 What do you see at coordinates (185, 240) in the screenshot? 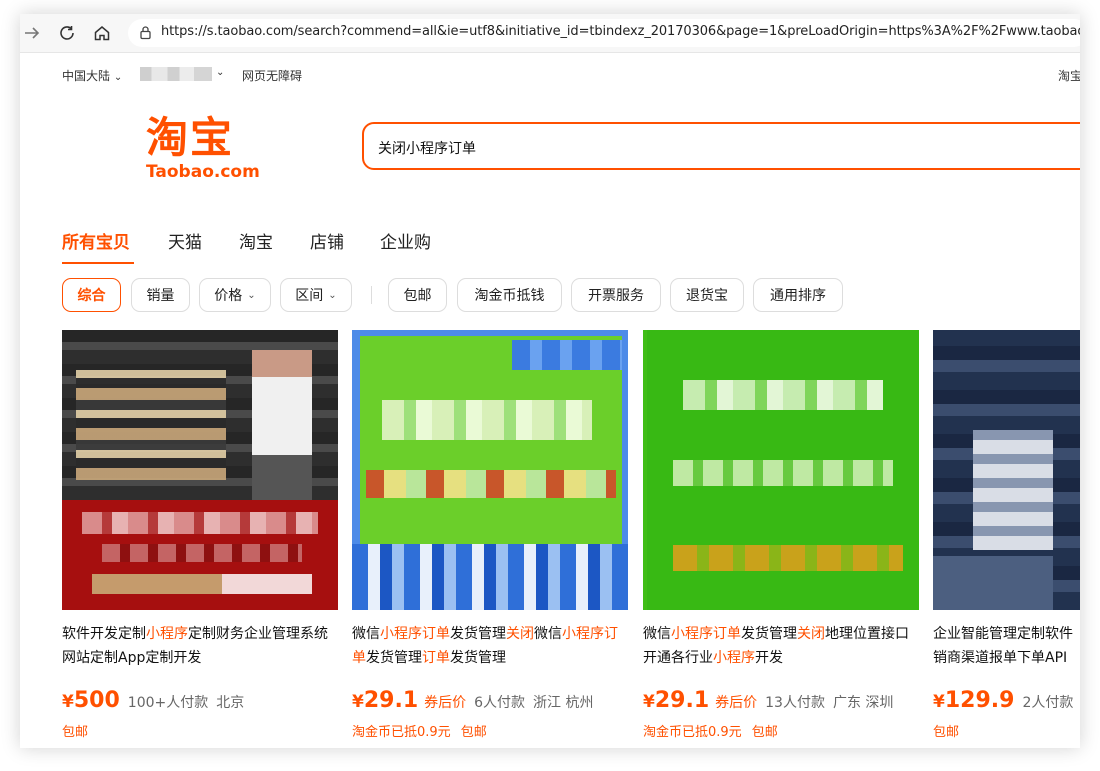
I see `tab-tmall: 天猫` at bounding box center [185, 240].